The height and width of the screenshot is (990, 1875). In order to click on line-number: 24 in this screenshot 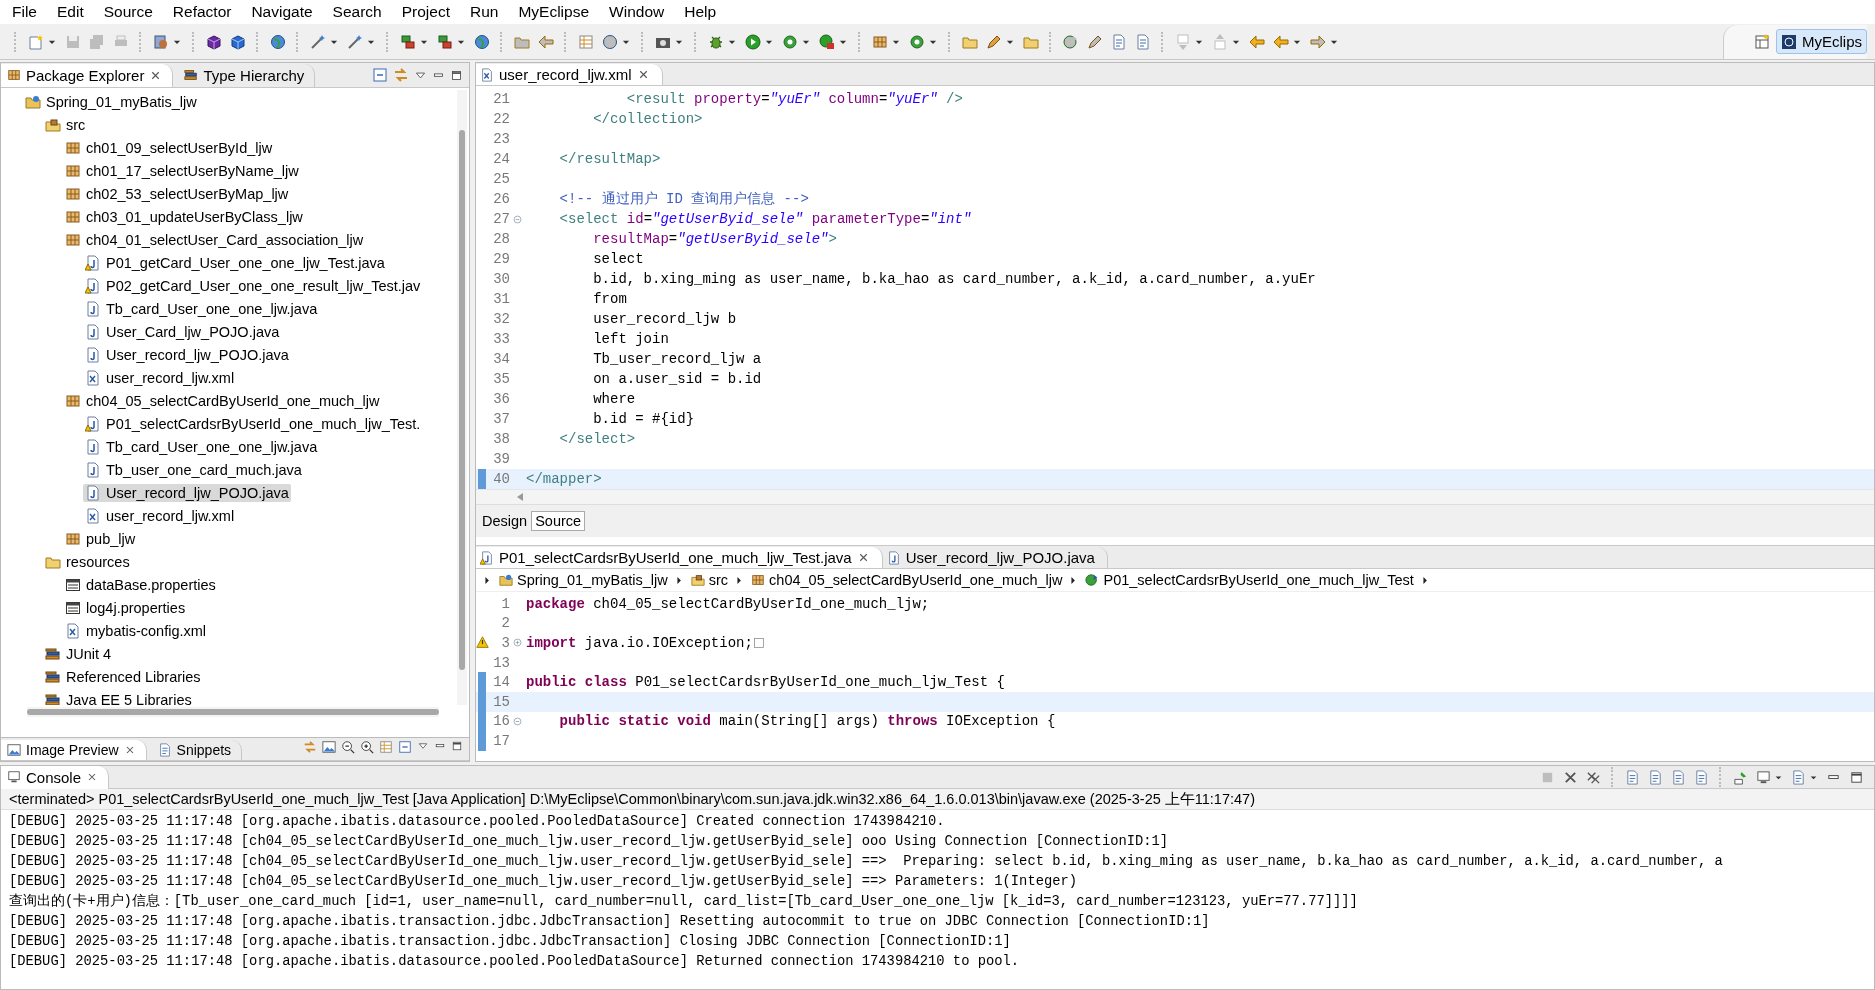, I will do `click(501, 159)`.